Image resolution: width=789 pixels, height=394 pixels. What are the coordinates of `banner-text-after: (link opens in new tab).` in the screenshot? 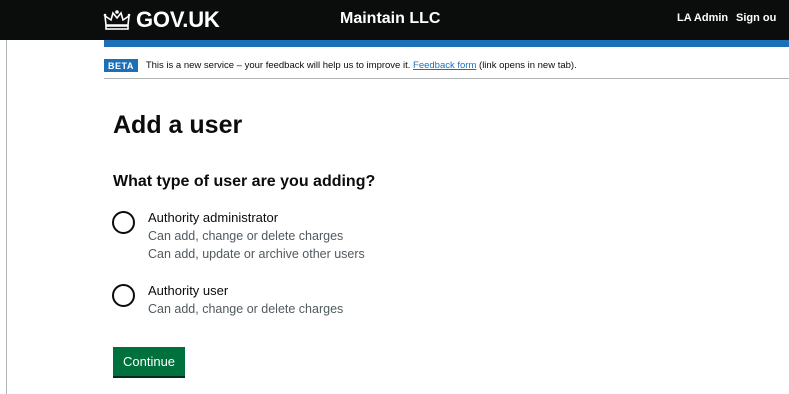 It's located at (526, 65).